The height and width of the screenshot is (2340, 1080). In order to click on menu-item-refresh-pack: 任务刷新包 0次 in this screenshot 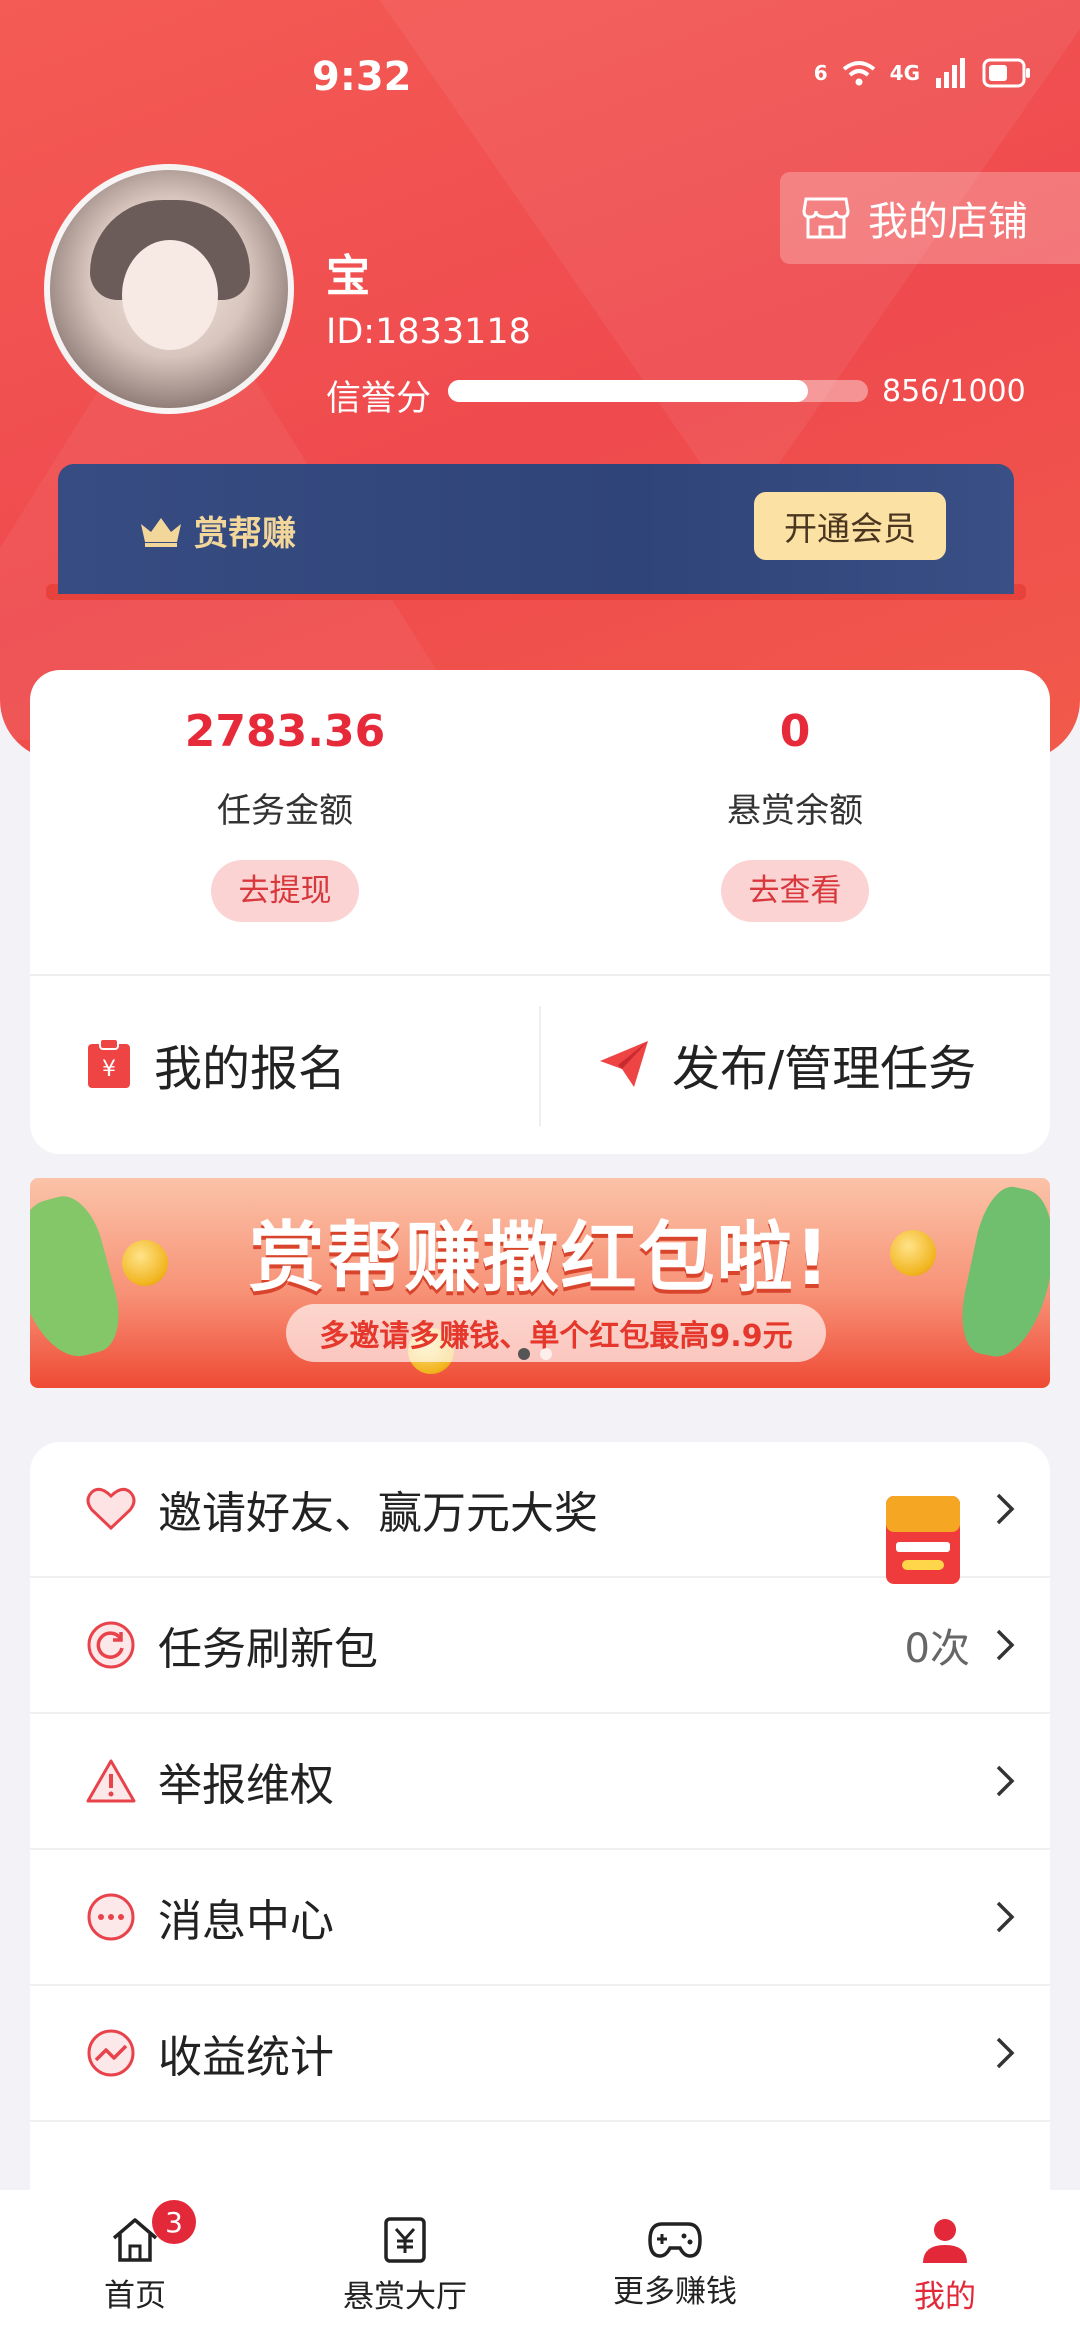, I will do `click(540, 1646)`.